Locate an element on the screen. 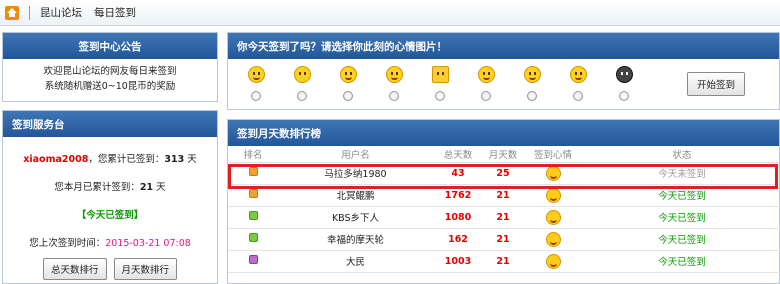  angry-face-icon is located at coordinates (348, 74).